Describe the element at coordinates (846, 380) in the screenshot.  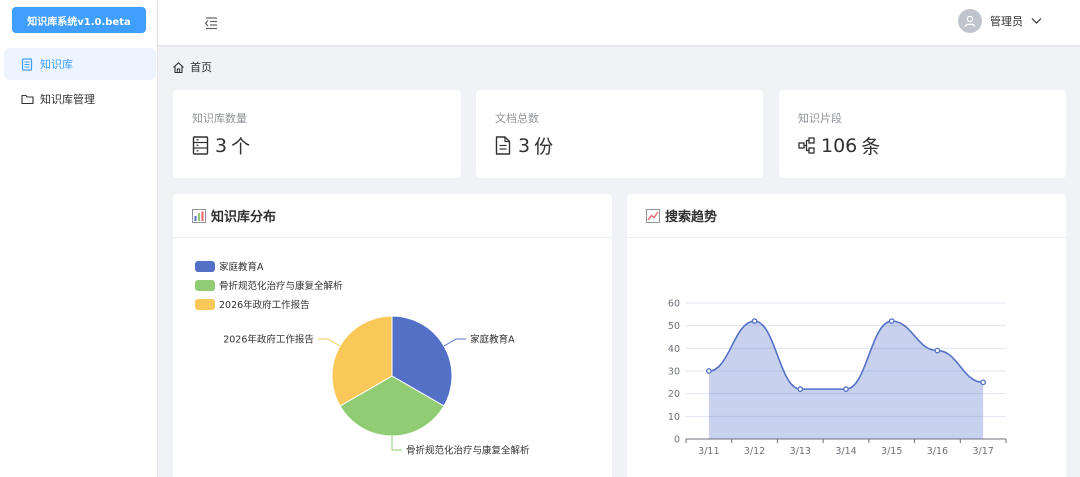
I see `area-fill` at that location.